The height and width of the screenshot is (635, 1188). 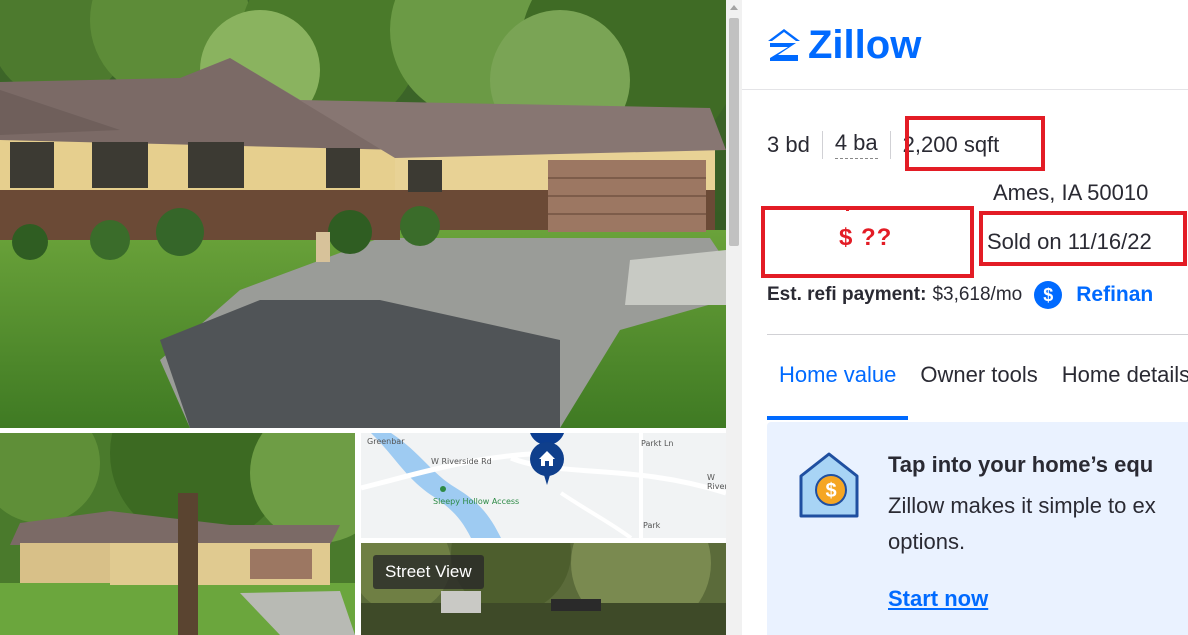 I want to click on house-dollar-icon: $, so click(x=829, y=485).